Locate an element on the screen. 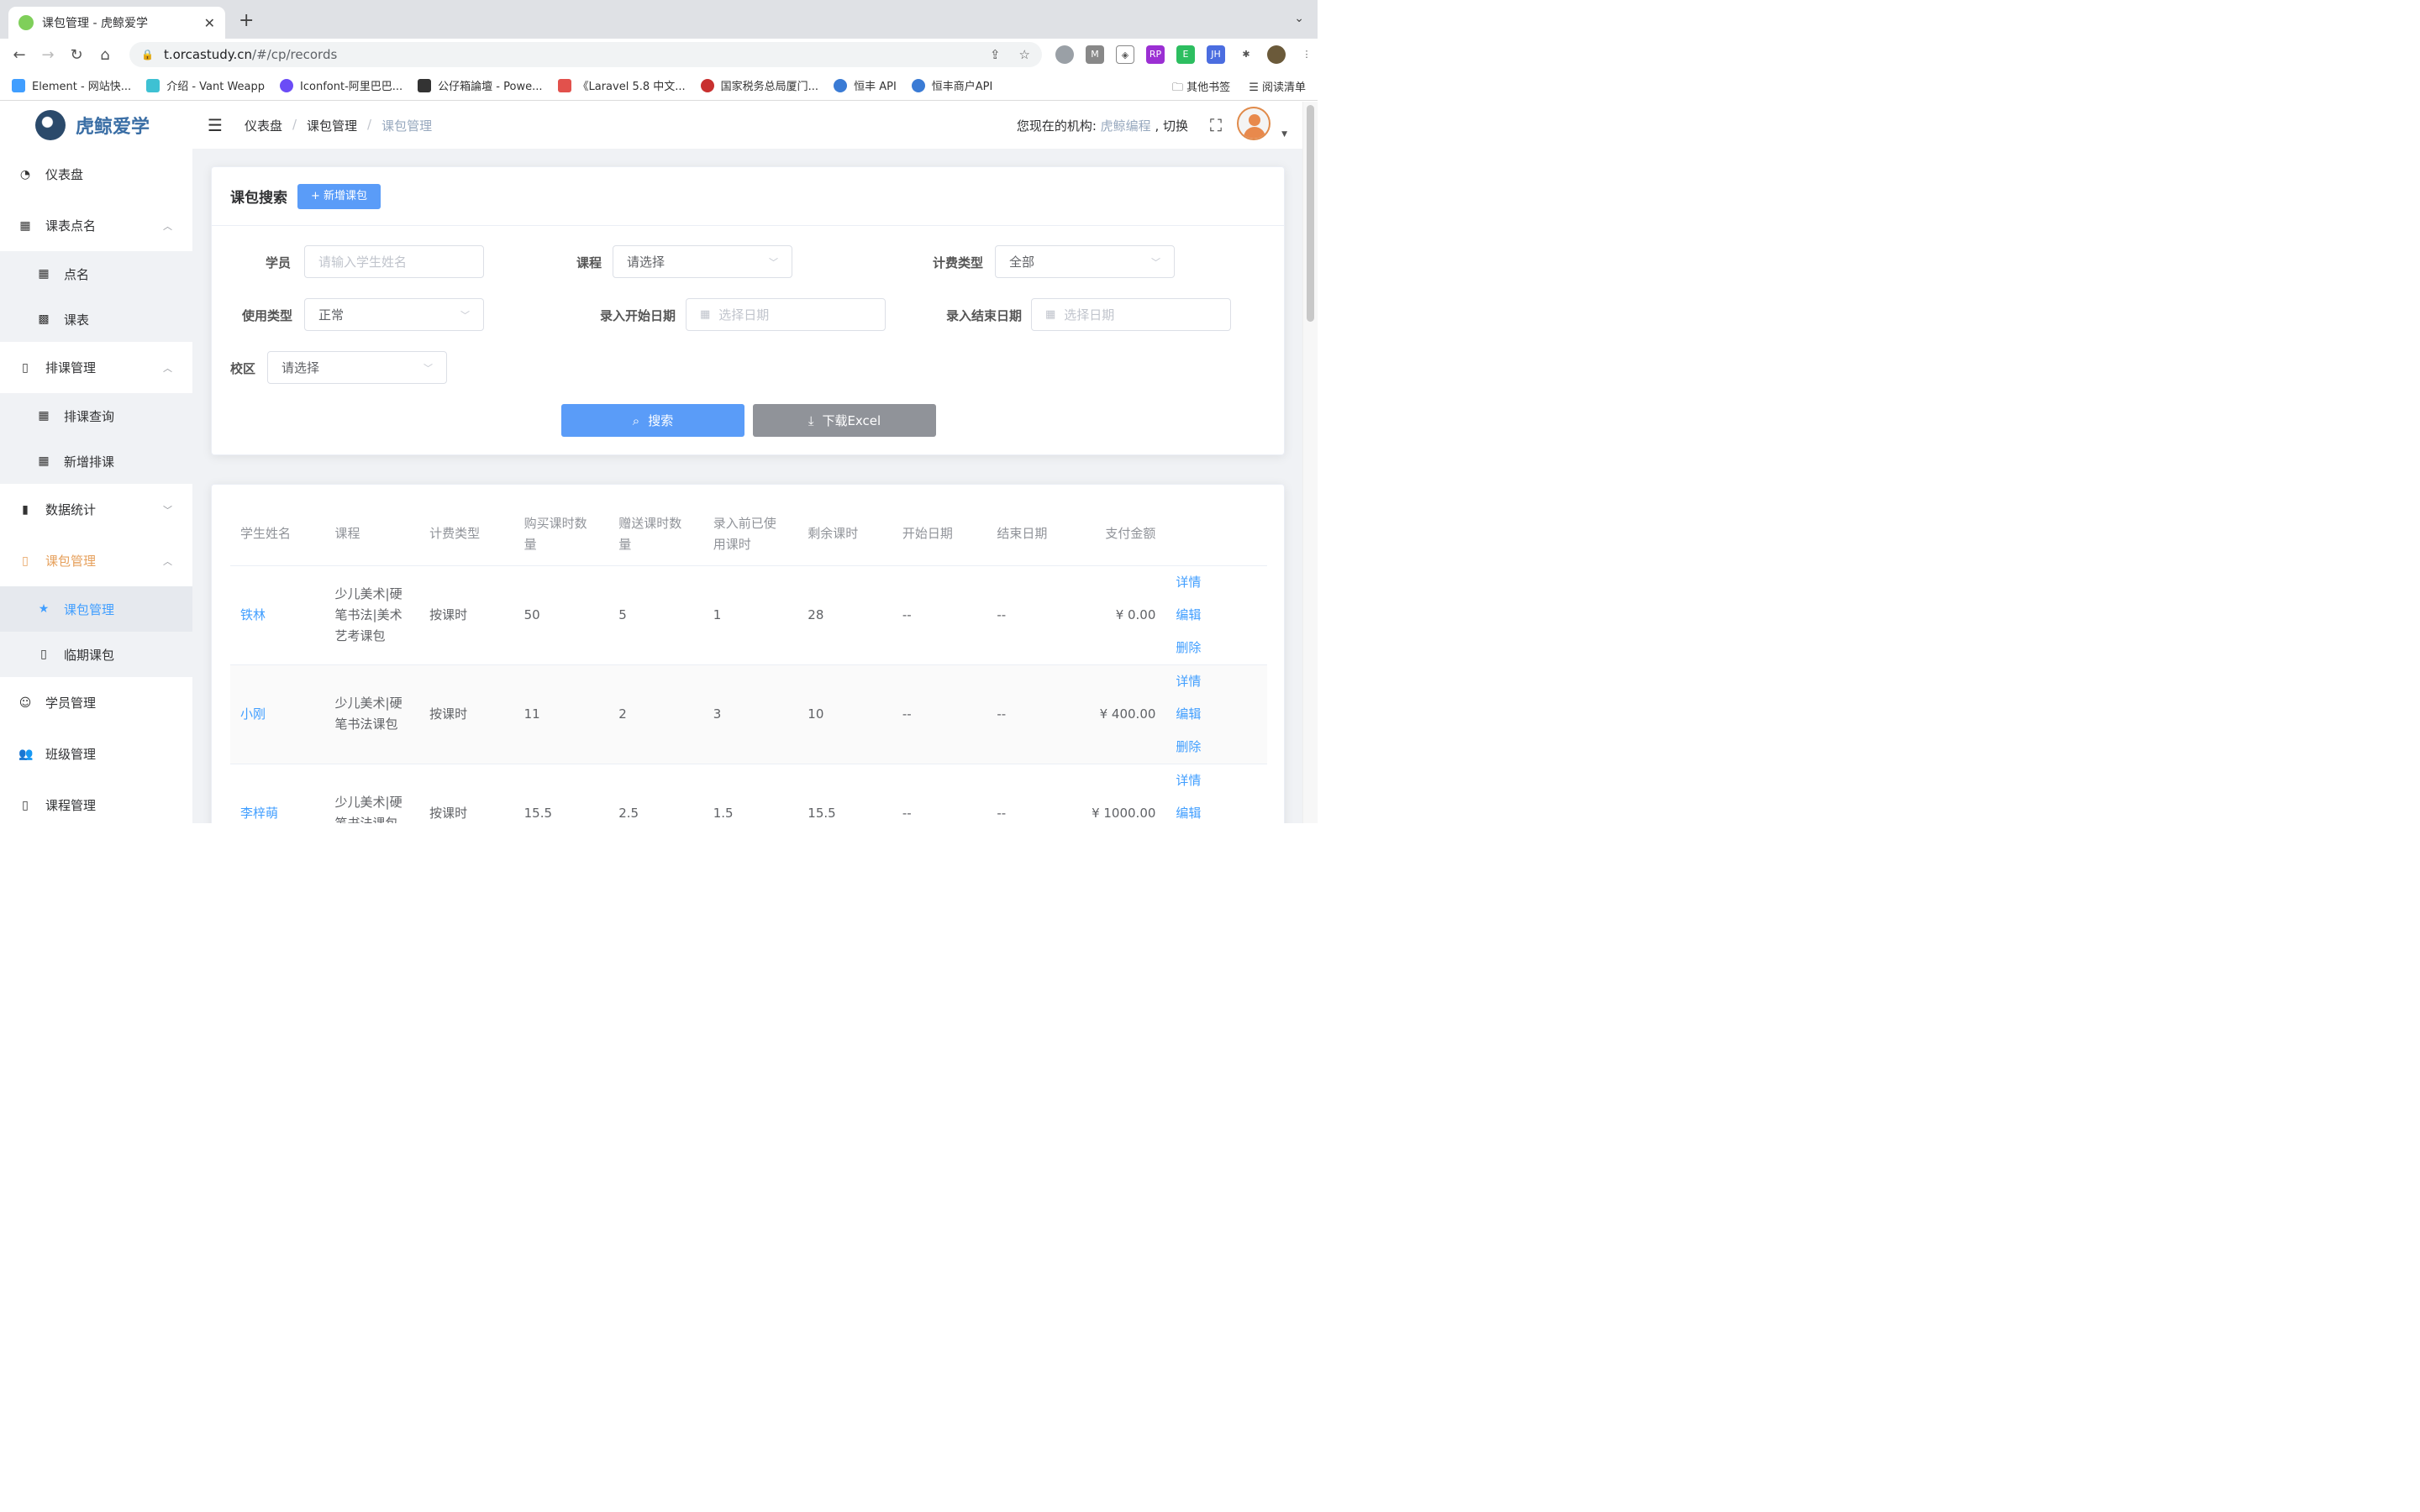 The height and width of the screenshot is (1512, 2420). reload-icon: ↻ is located at coordinates (77, 55).